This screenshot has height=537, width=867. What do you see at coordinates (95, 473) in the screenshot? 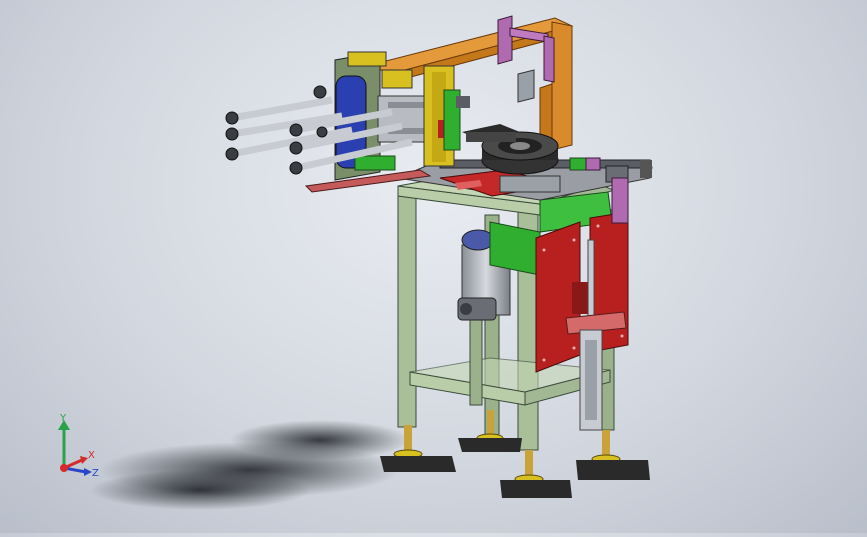
I see `z-axis-label: Z` at bounding box center [95, 473].